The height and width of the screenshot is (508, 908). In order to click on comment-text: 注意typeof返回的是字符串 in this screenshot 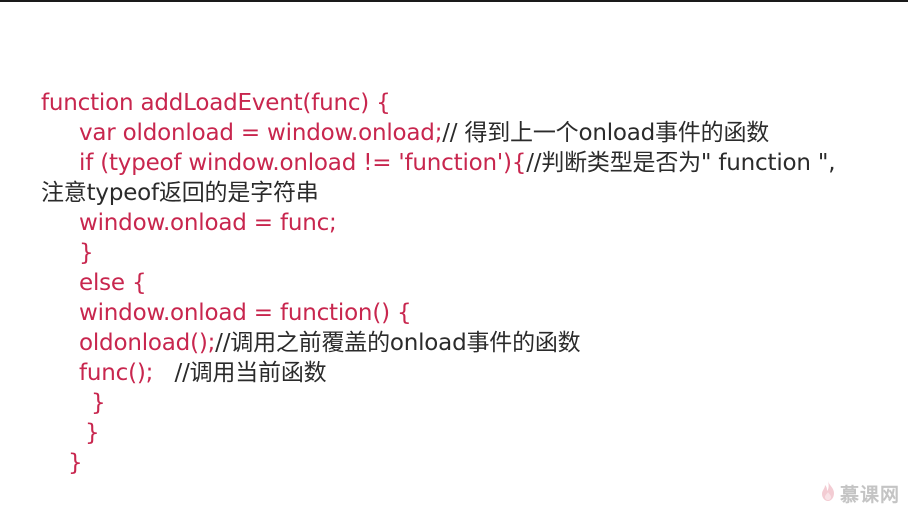, I will do `click(180, 193)`.